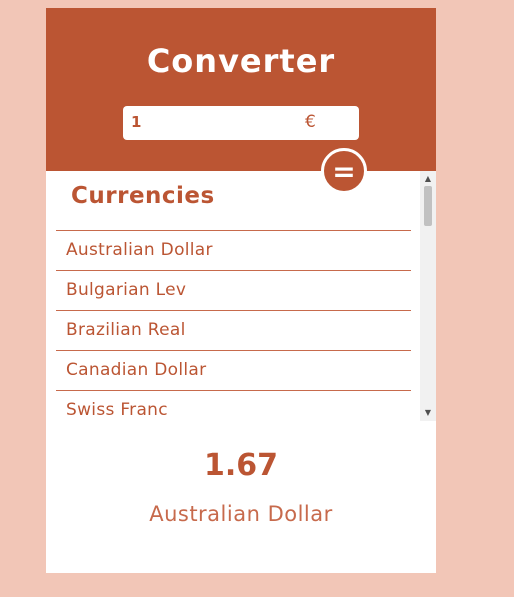 This screenshot has height=597, width=514. What do you see at coordinates (428, 413) in the screenshot?
I see `scroll-down-icon: ▼` at bounding box center [428, 413].